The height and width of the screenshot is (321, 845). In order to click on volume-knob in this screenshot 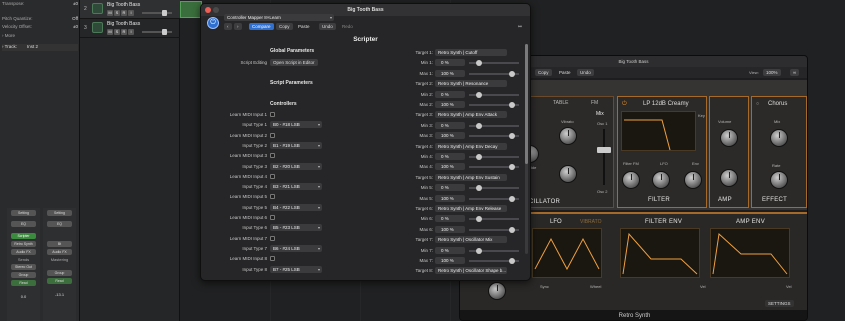, I will do `click(729, 138)`.